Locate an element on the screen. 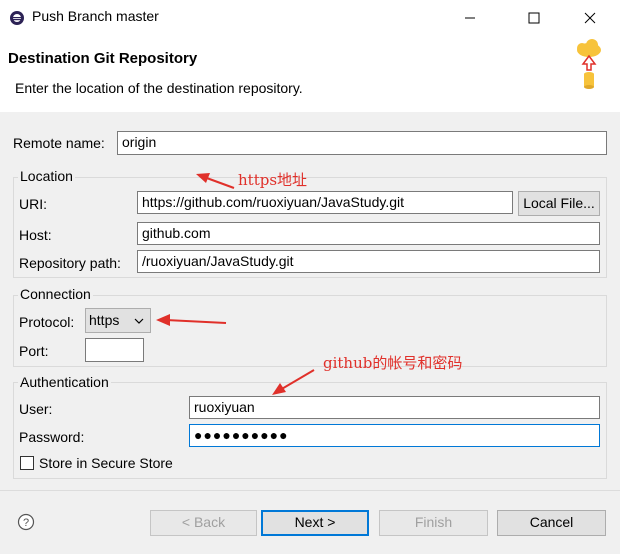  help-icon: ? is located at coordinates (26, 522).